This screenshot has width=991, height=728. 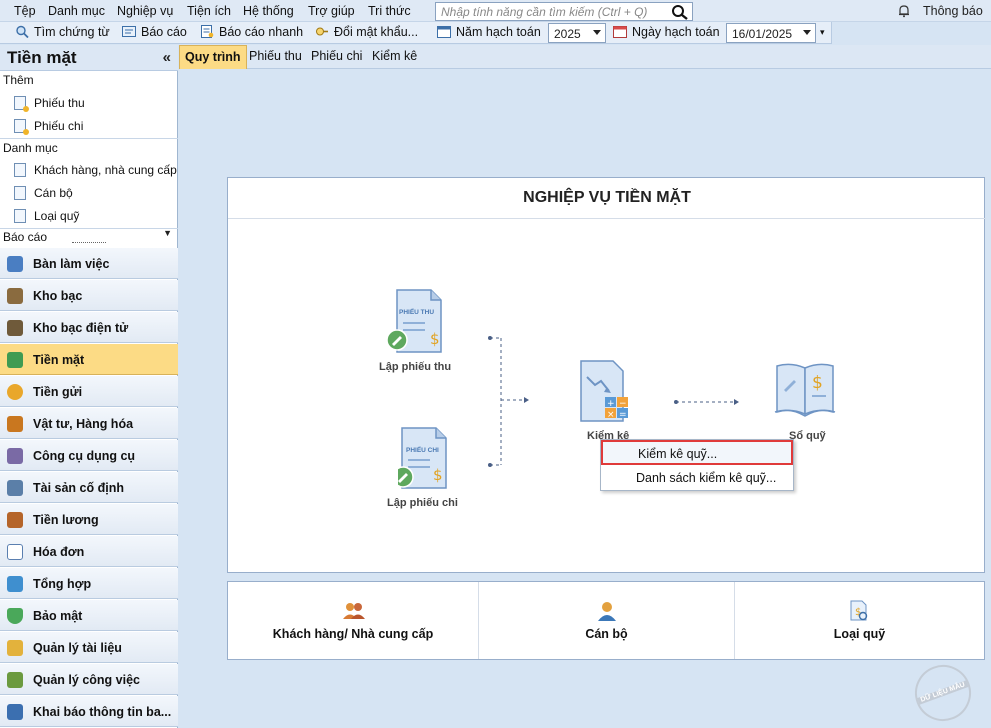 What do you see at coordinates (389, 11) in the screenshot?
I see `menu-knowledge: Tri thức` at bounding box center [389, 11].